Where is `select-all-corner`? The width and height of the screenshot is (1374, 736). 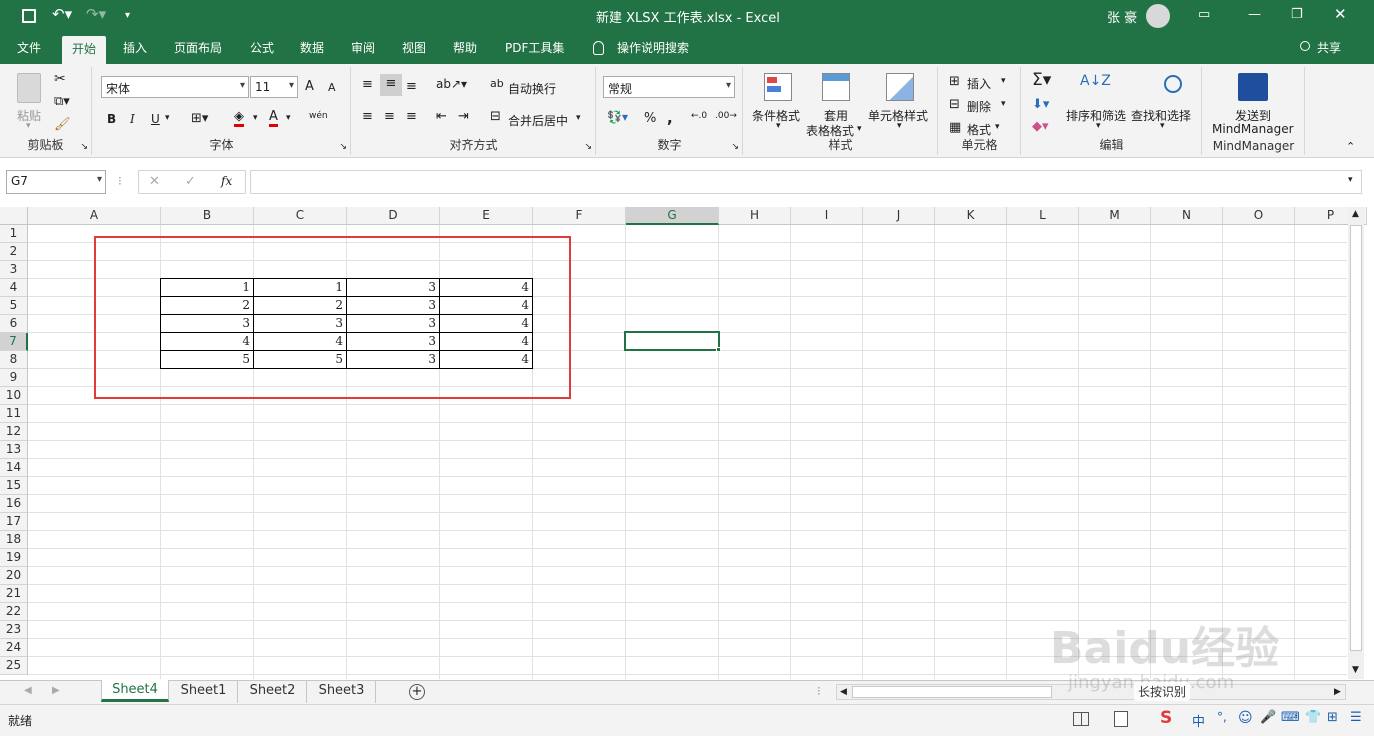
select-all-corner is located at coordinates (14, 216).